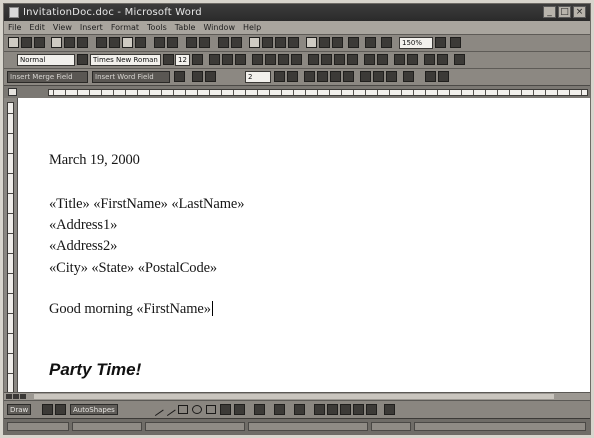 This screenshot has height=438, width=594. I want to click on web-toolbar-icon, so click(204, 42).